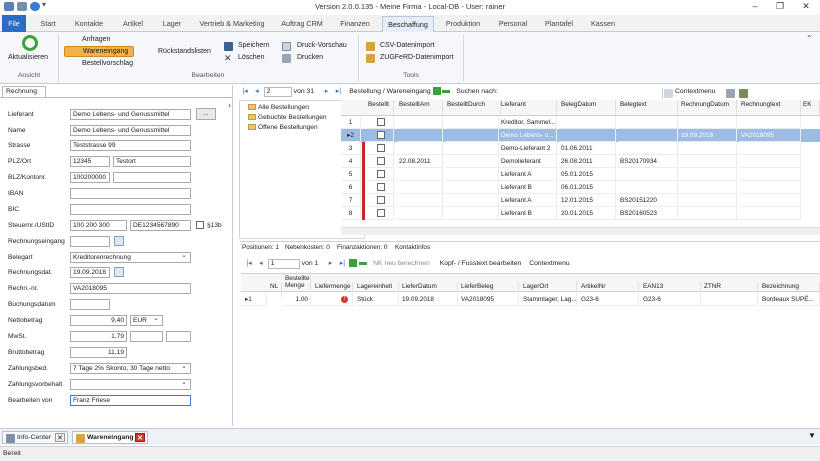 The width and height of the screenshot is (820, 461). I want to click on print-grid-icon, so click(730, 93).